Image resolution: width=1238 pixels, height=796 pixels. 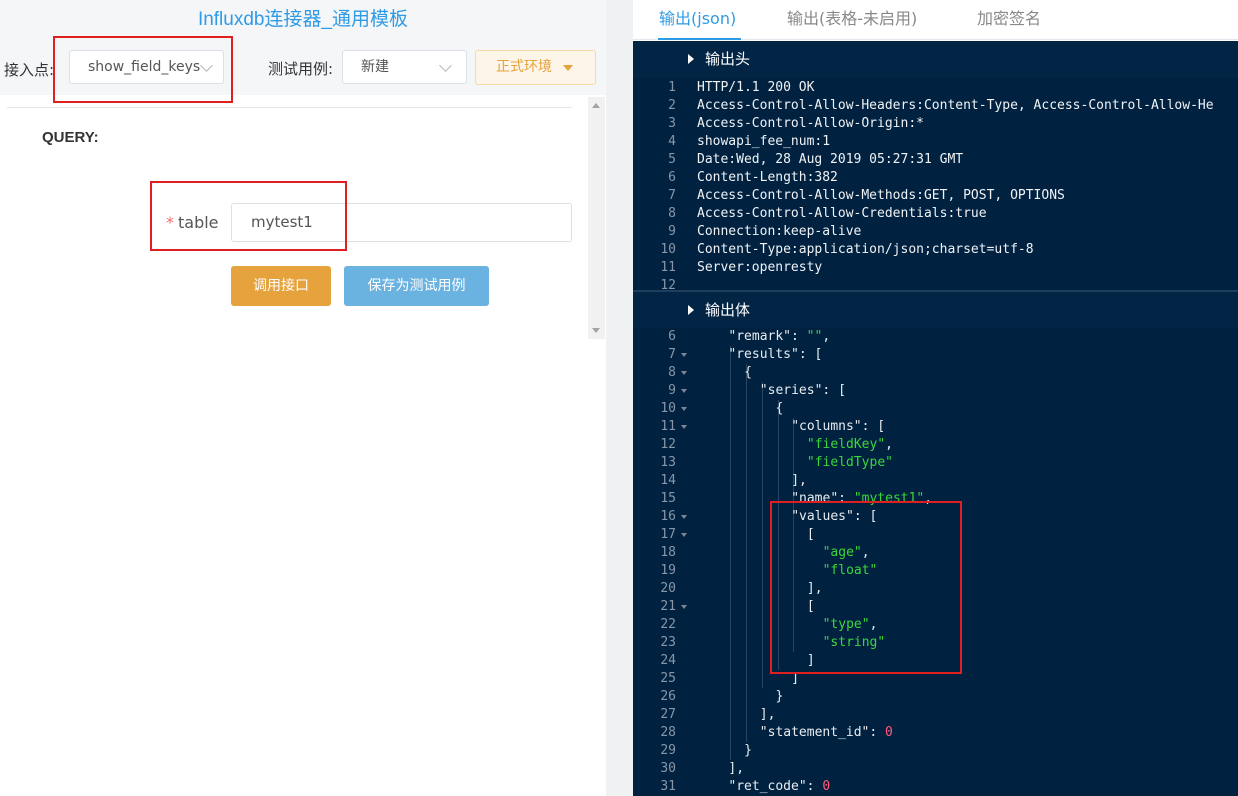 I want to click on line-number: 21, so click(x=668, y=606).